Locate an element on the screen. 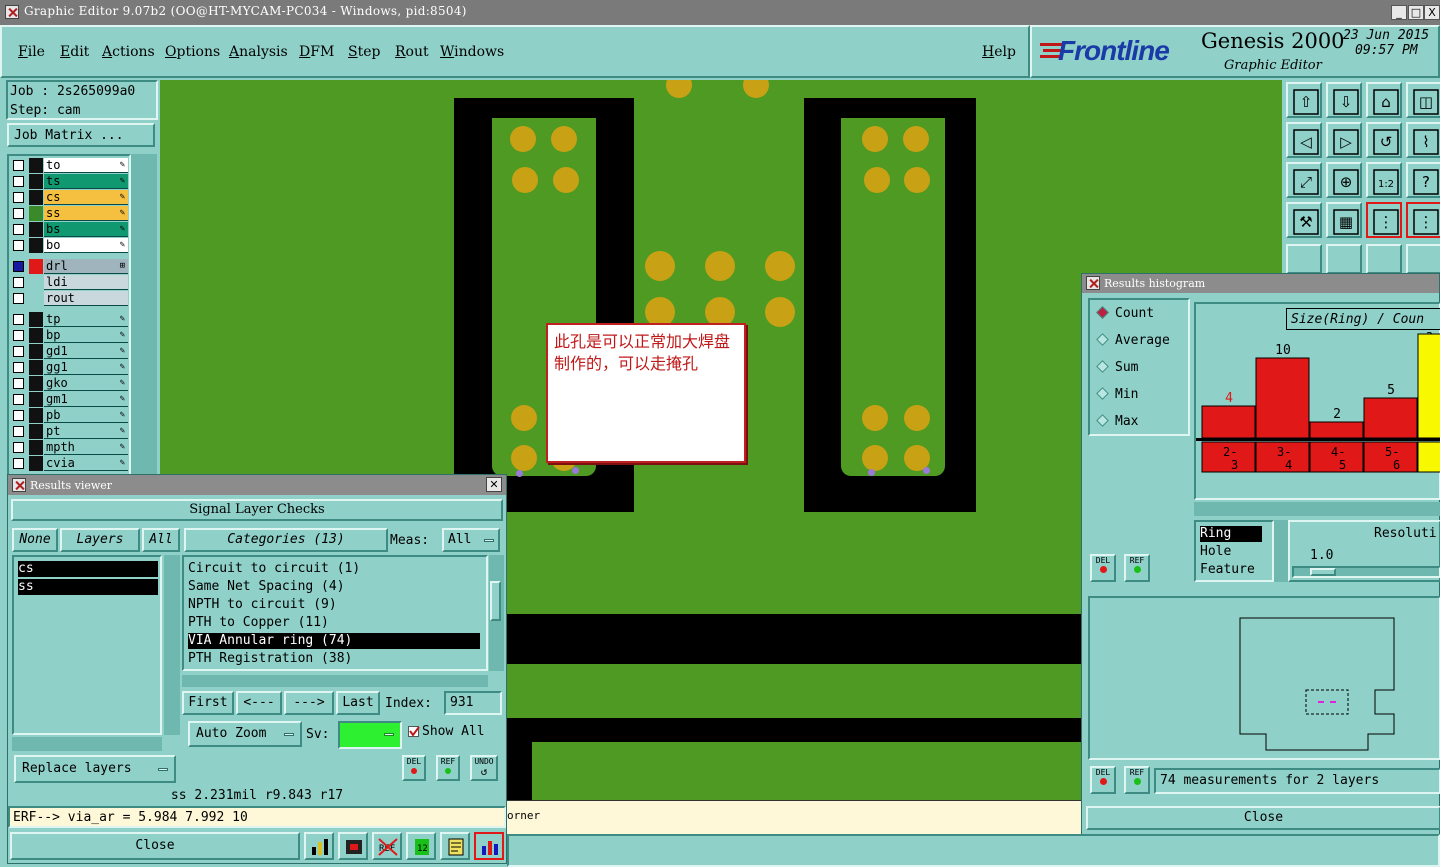 The height and width of the screenshot is (867, 1440). menu-edit: Edit is located at coordinates (74, 52).